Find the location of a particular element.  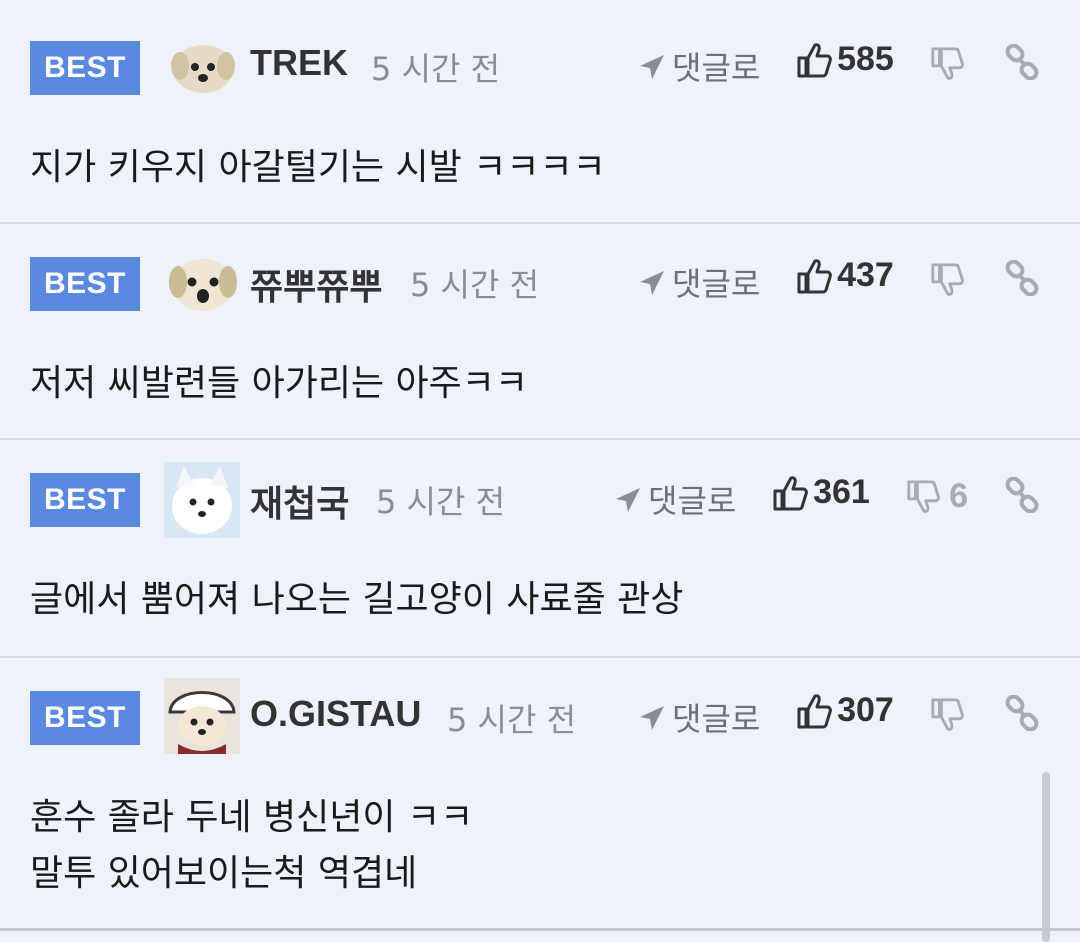

scrollbar is located at coordinates (1046, 857).